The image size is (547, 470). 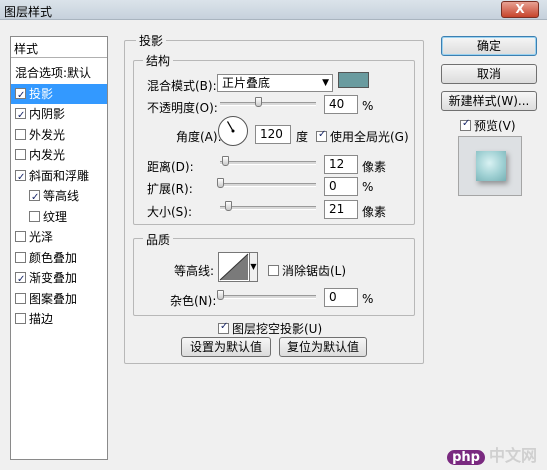 I want to click on style-list-item: 光泽, so click(x=59, y=237).